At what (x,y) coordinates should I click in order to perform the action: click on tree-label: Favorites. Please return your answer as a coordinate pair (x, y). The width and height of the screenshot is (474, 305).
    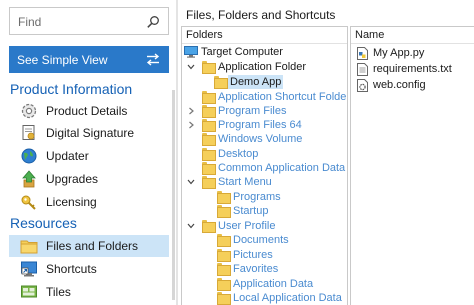
    Looking at the image, I should click on (256, 269).